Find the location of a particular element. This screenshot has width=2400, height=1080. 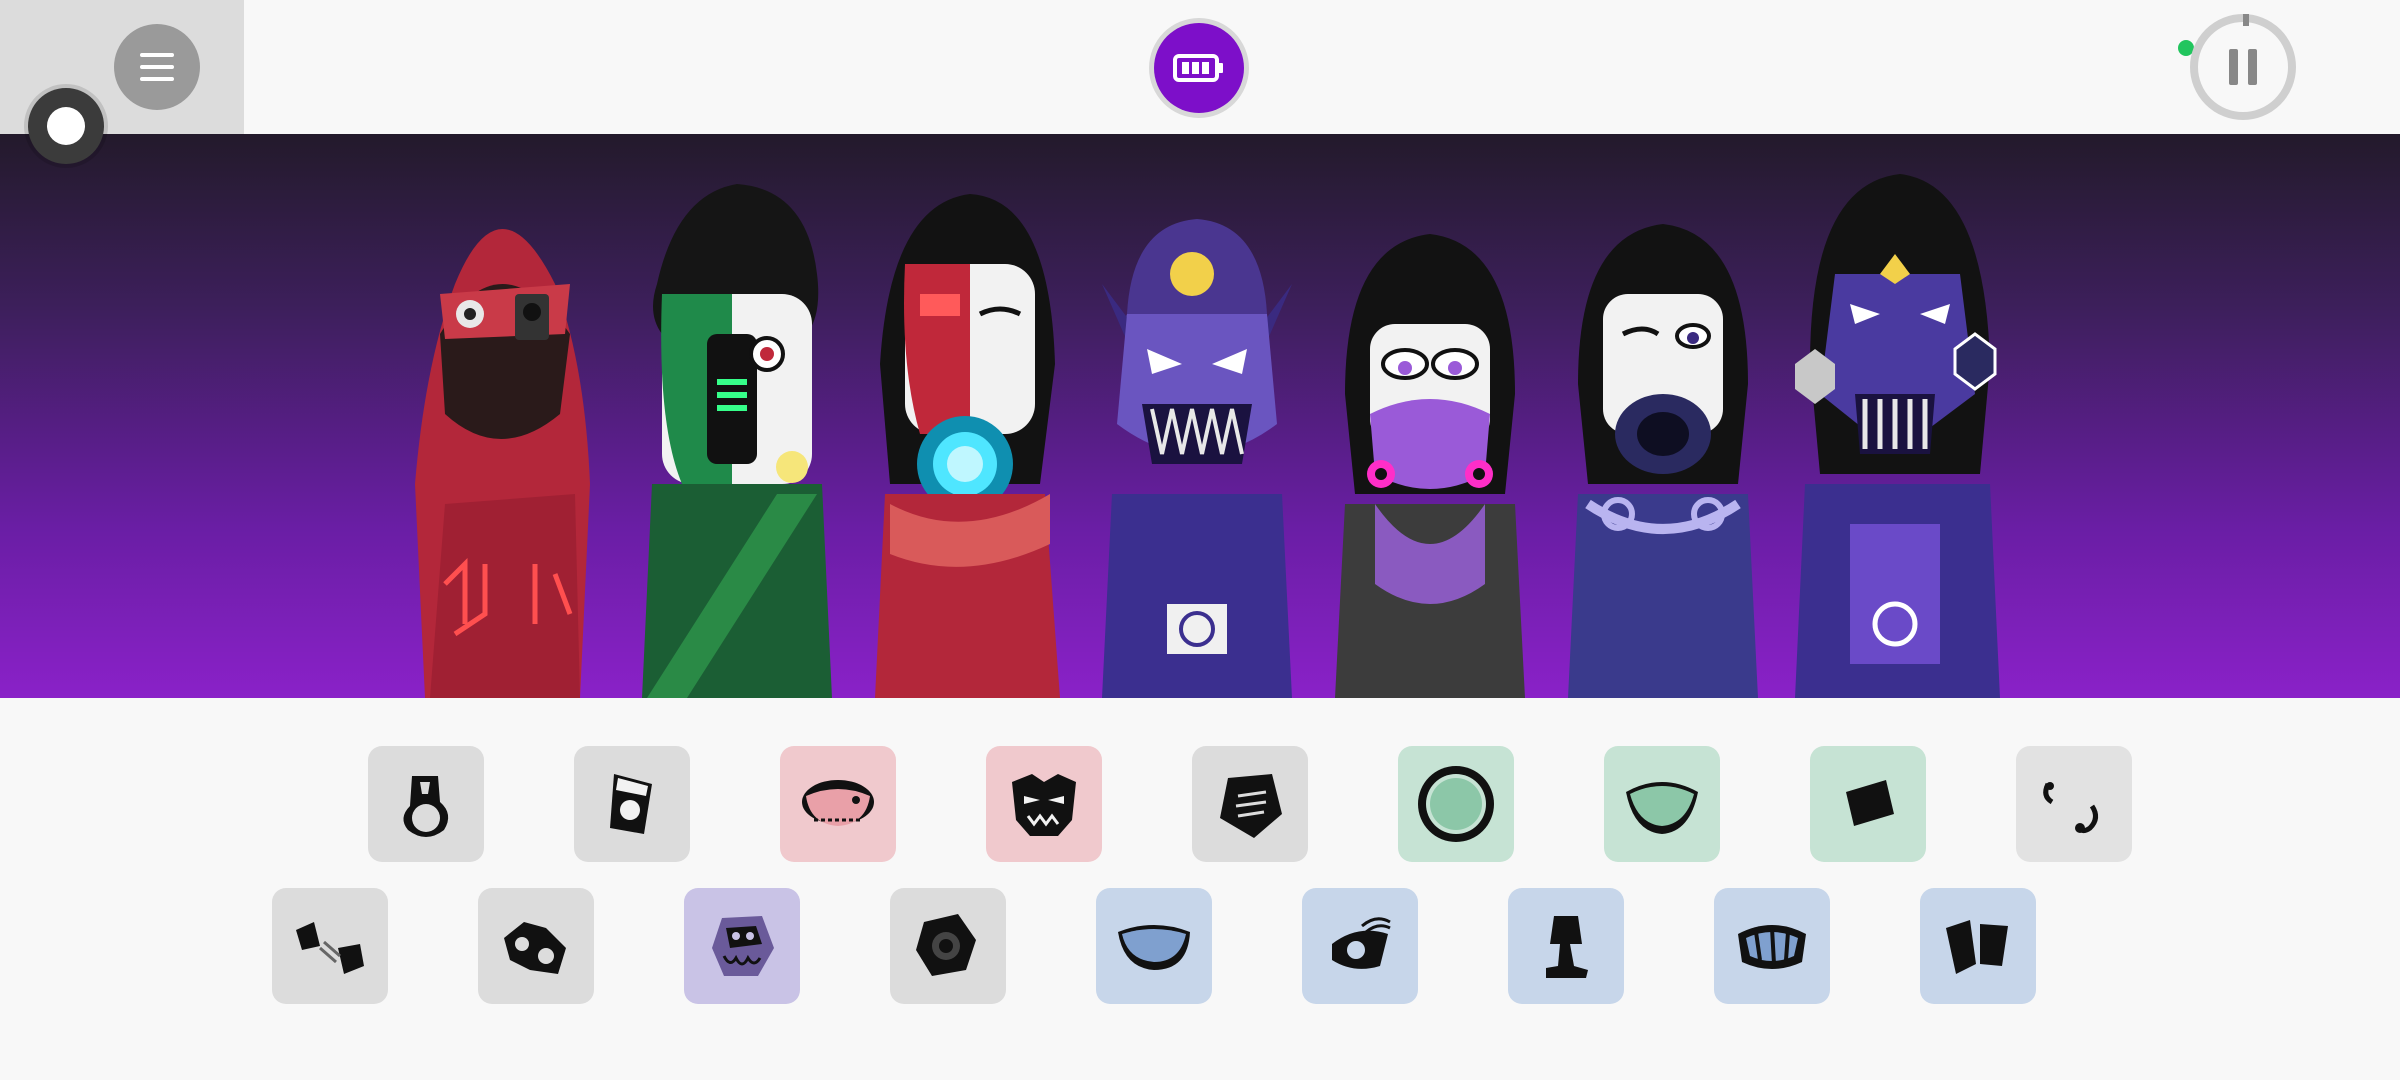

gasmask-character is located at coordinates (1430, 431).